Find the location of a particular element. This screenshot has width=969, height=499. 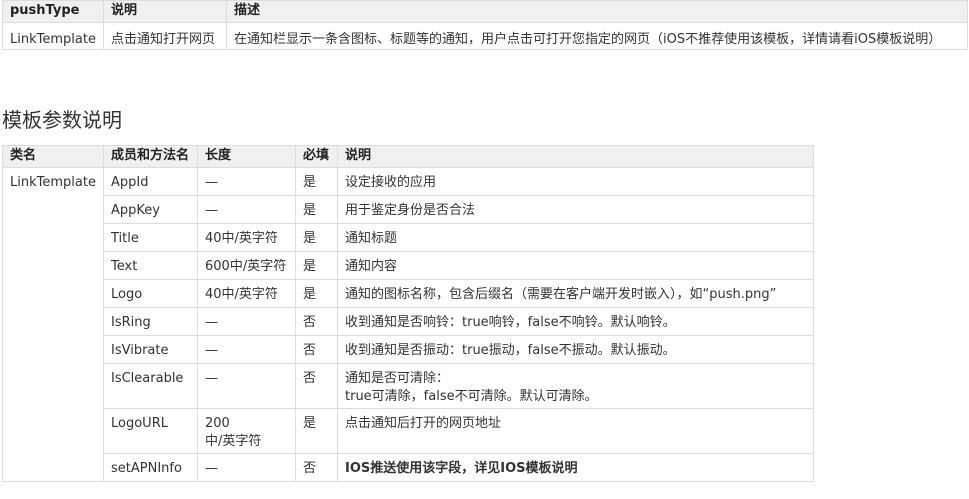

description-cell: 通知标题 is located at coordinates (575, 237).